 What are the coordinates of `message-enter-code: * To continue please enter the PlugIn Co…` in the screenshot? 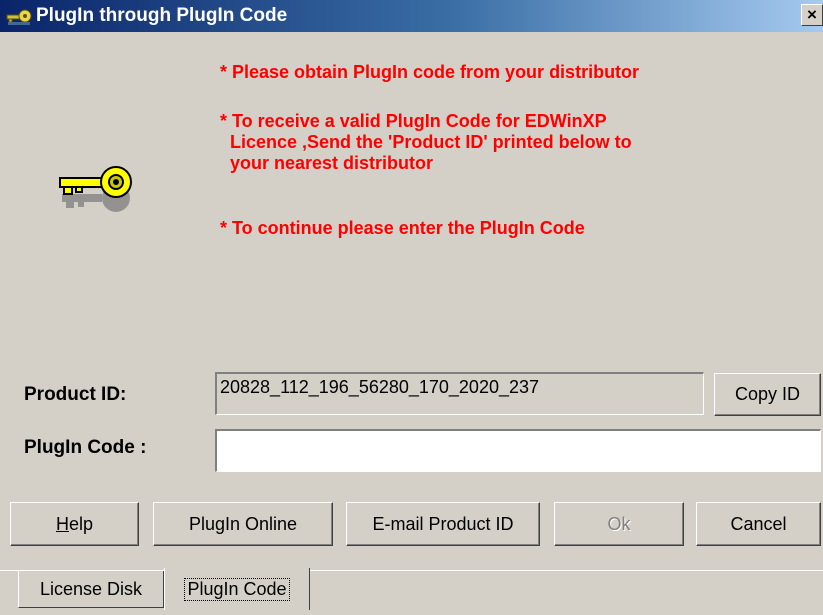 It's located at (402, 228).